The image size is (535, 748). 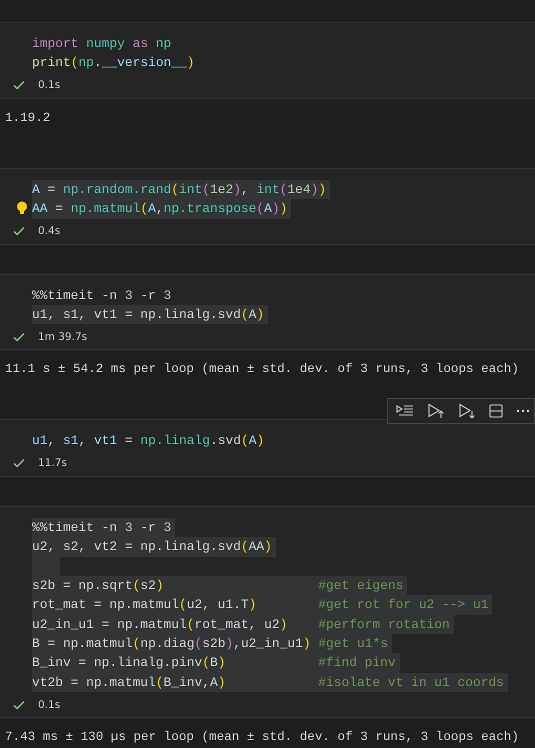 I want to click on code-line: print(np.__version__), so click(x=114, y=63).